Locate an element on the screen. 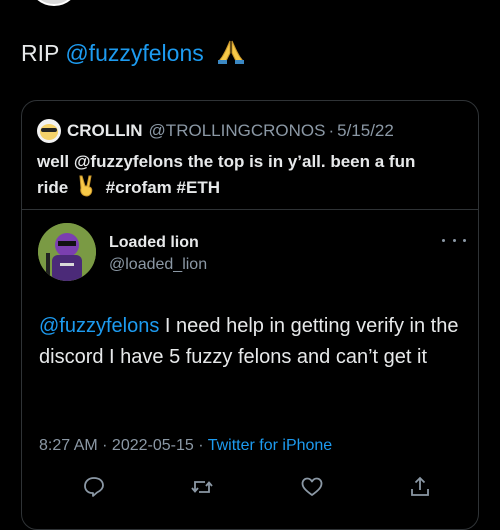 This screenshot has height=530, width=500. main-tweet-mention: @fuzzyfelons is located at coordinates (134, 53).